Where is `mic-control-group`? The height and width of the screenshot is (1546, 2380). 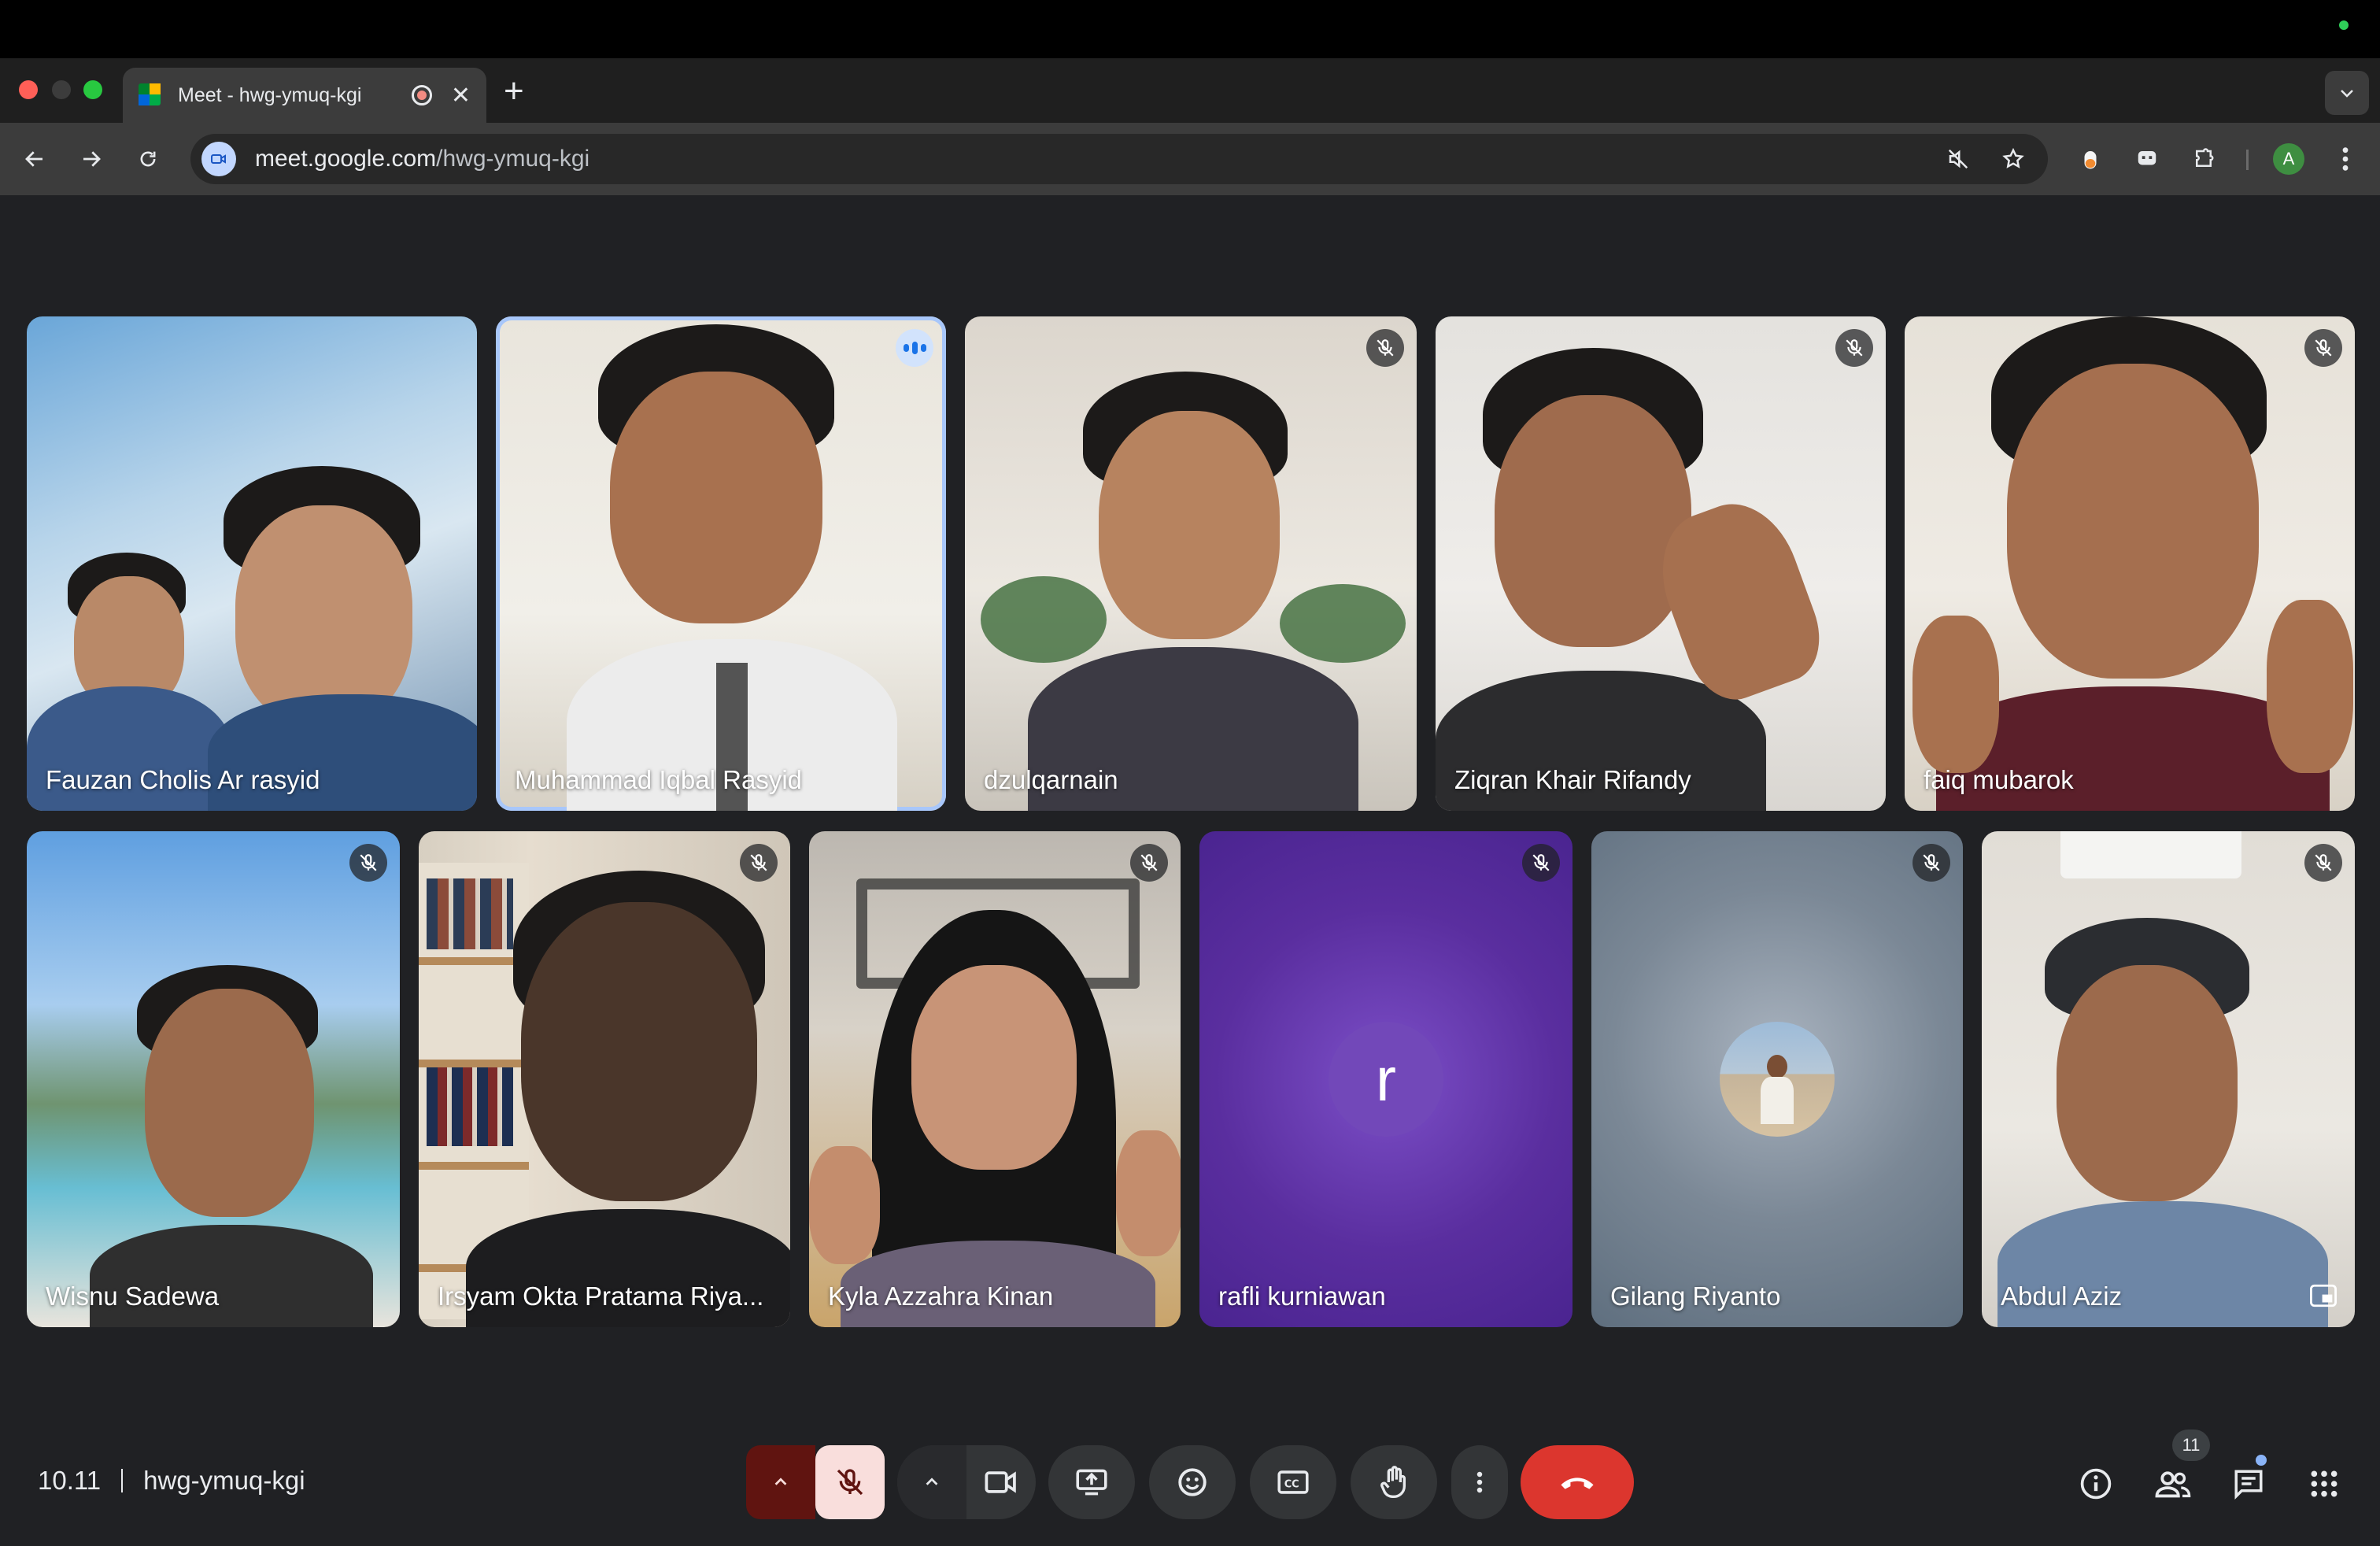 mic-control-group is located at coordinates (815, 1482).